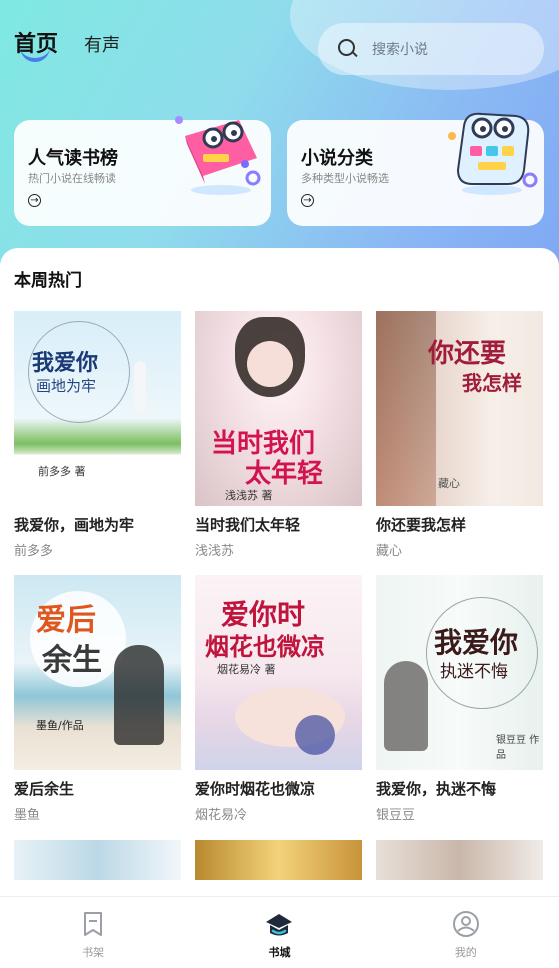 This screenshot has height=968, width=559. I want to click on book-title: 你还要我怎样, so click(421, 525).